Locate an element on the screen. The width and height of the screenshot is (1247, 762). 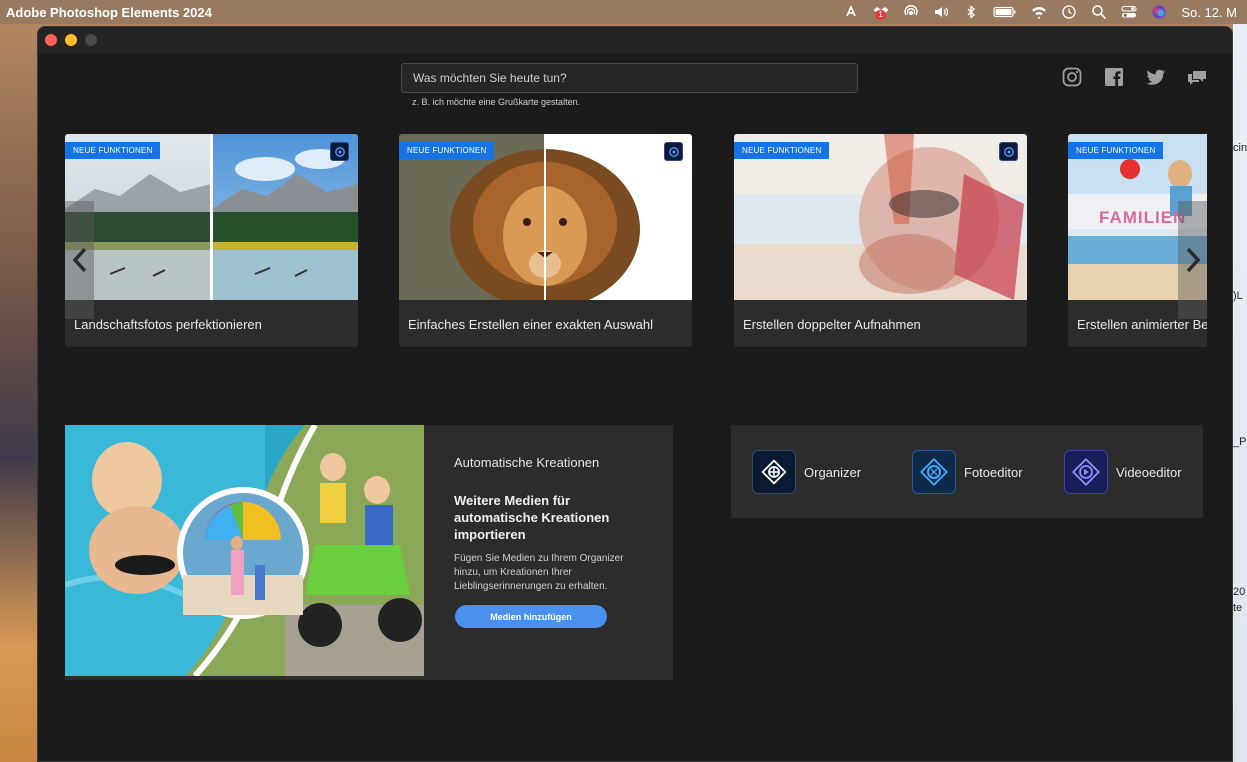
chevron-right-icon is located at coordinates (1193, 260).